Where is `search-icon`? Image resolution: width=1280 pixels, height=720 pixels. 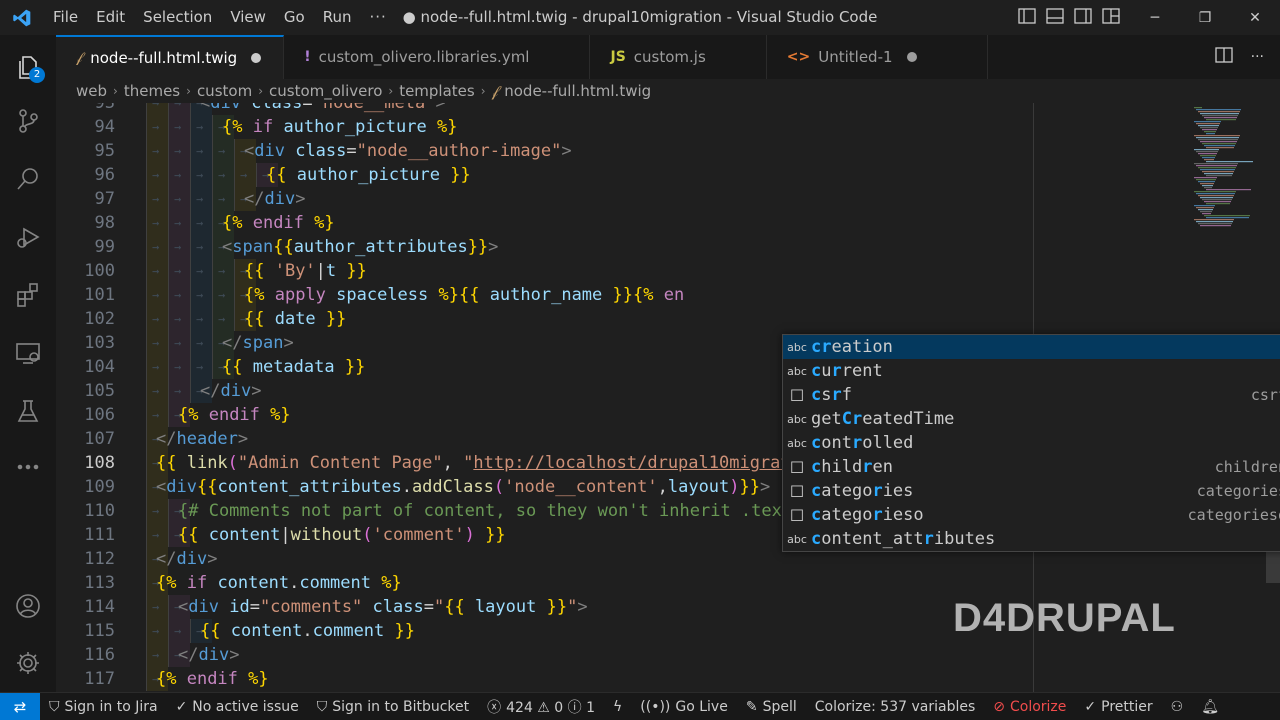
search-icon is located at coordinates (28, 179).